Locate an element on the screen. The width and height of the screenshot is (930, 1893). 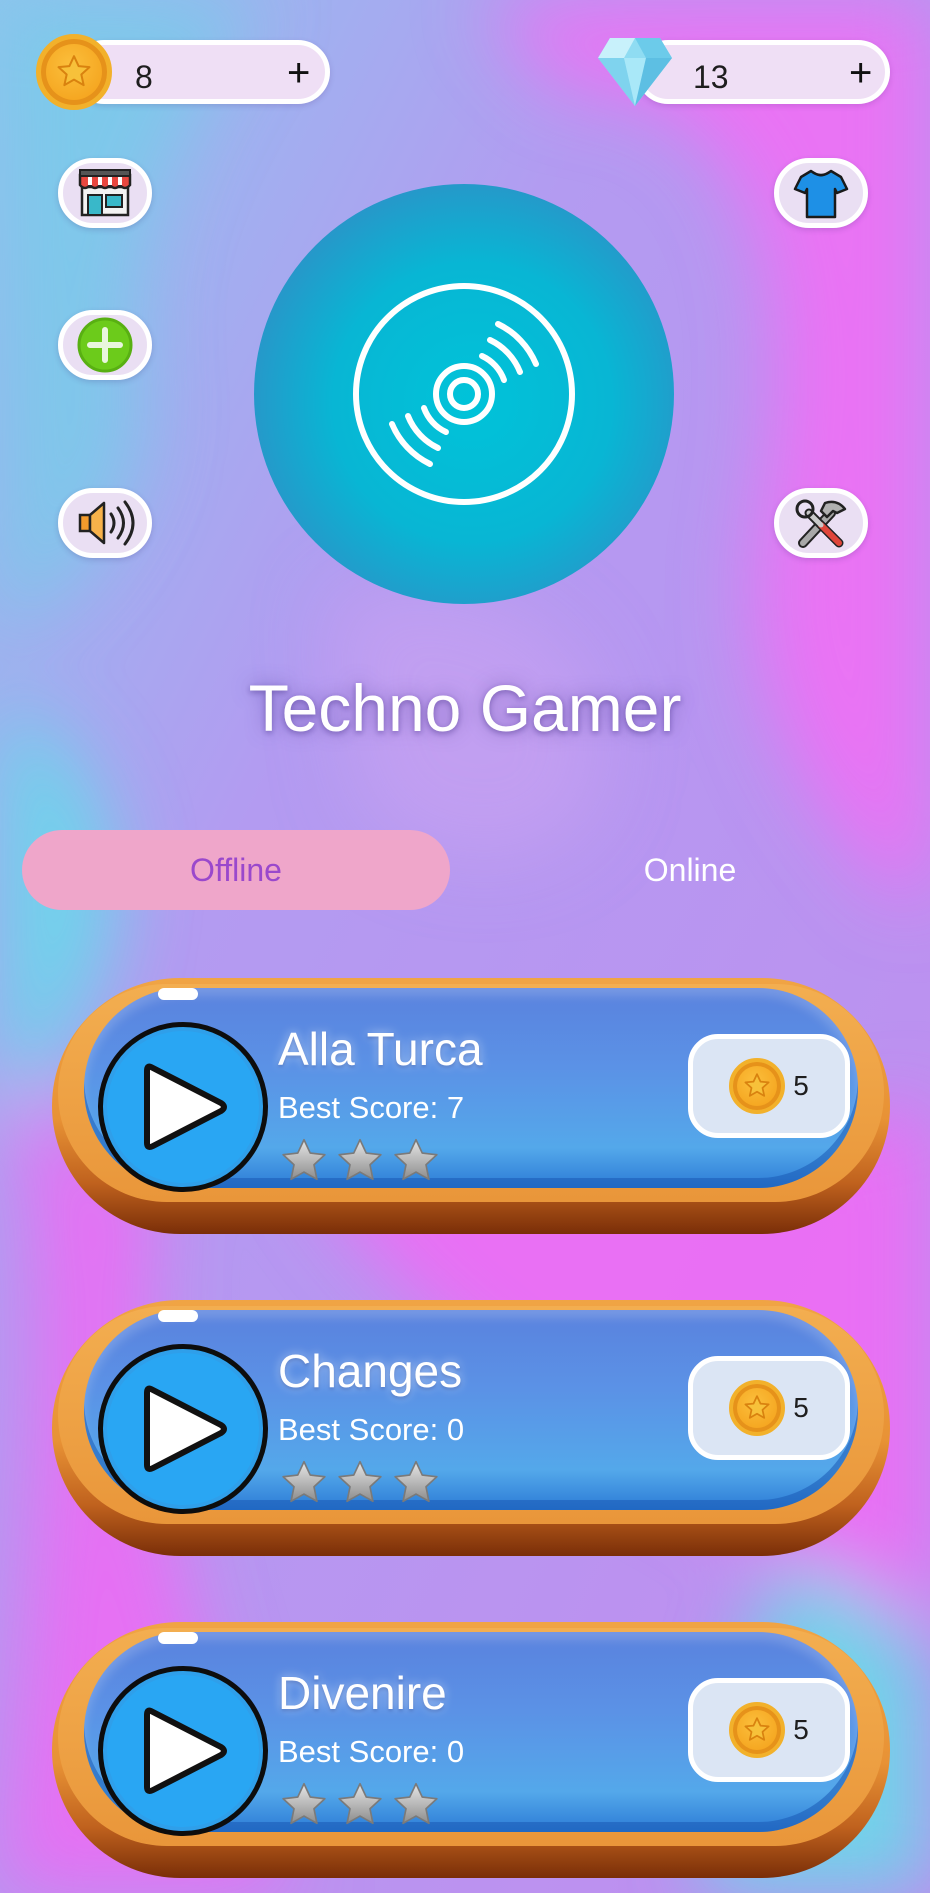
disc-icon is located at coordinates (464, 394).